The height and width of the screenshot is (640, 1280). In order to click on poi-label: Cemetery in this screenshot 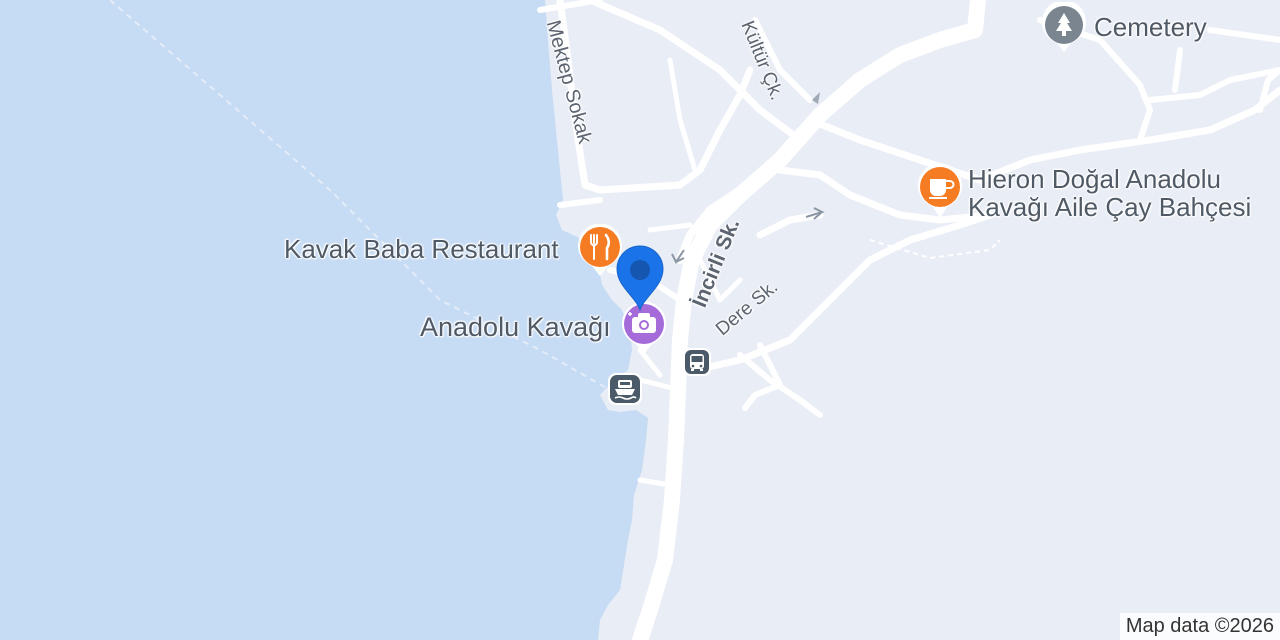, I will do `click(1150, 27)`.